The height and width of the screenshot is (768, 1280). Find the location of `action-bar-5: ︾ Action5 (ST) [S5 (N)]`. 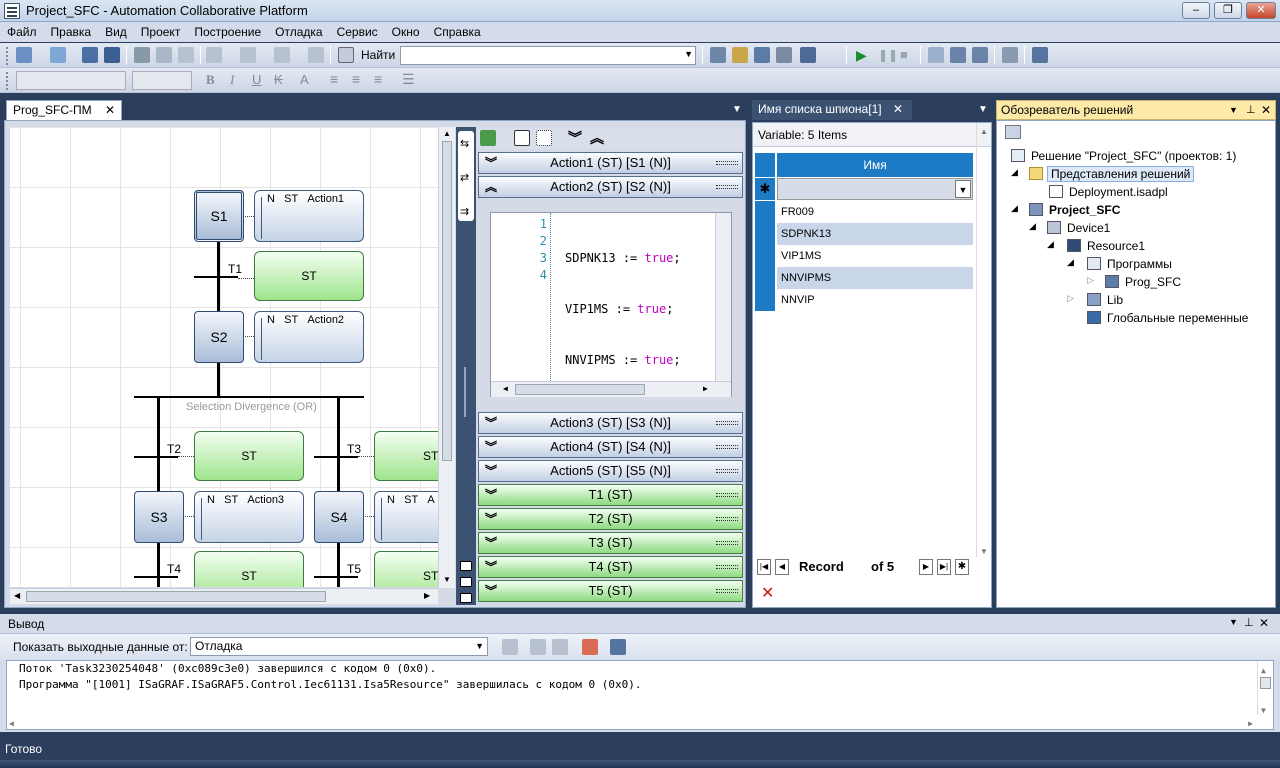

action-bar-5: ︾ Action5 (ST) [S5 (N)] is located at coordinates (610, 471).